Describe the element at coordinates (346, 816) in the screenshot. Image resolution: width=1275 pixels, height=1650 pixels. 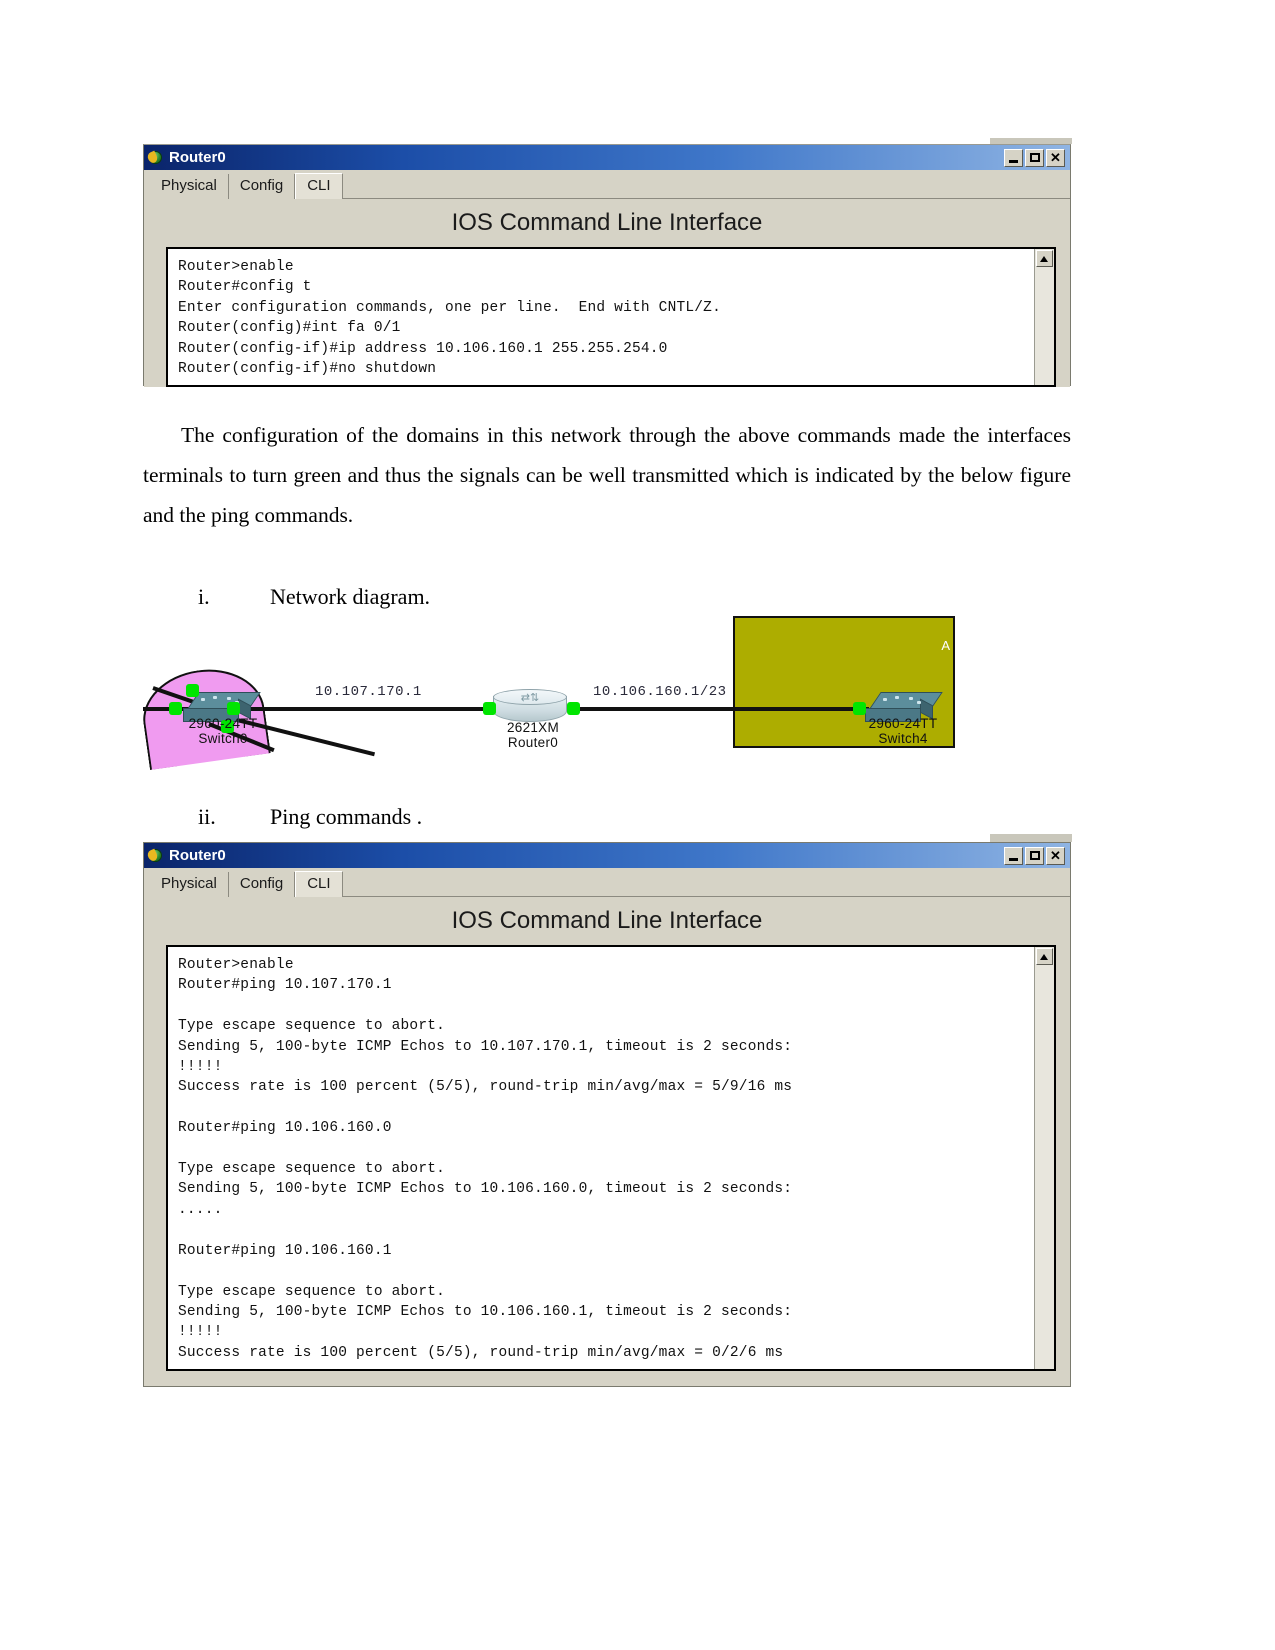
I see `list-item-label: Ping commands .` at that location.